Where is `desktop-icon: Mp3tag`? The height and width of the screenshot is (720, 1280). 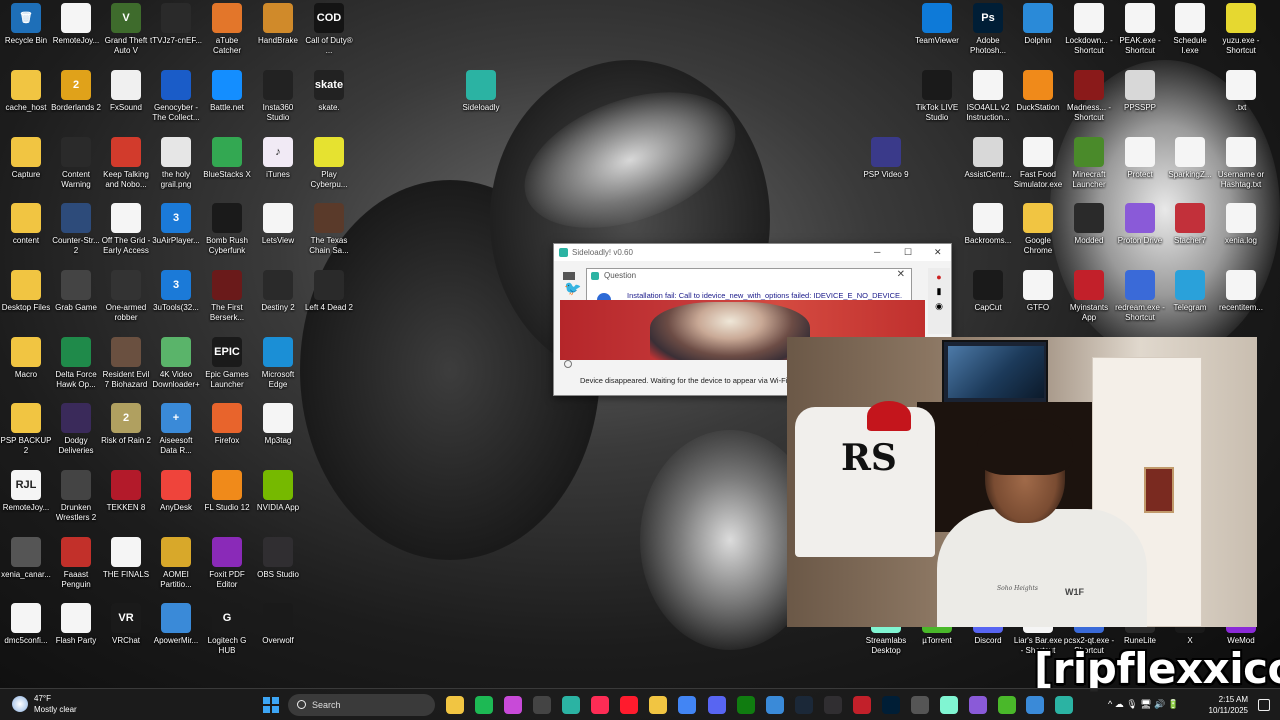 desktop-icon: Mp3tag is located at coordinates (278, 424).